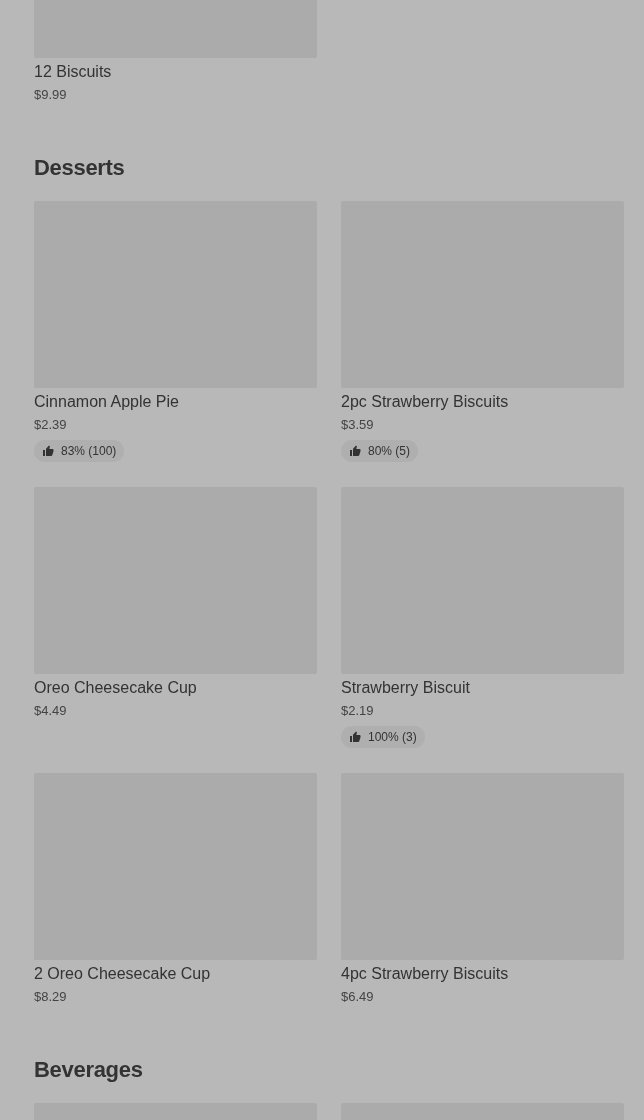 The image size is (644, 1120). I want to click on rating-text: 100% (3), so click(392, 737).